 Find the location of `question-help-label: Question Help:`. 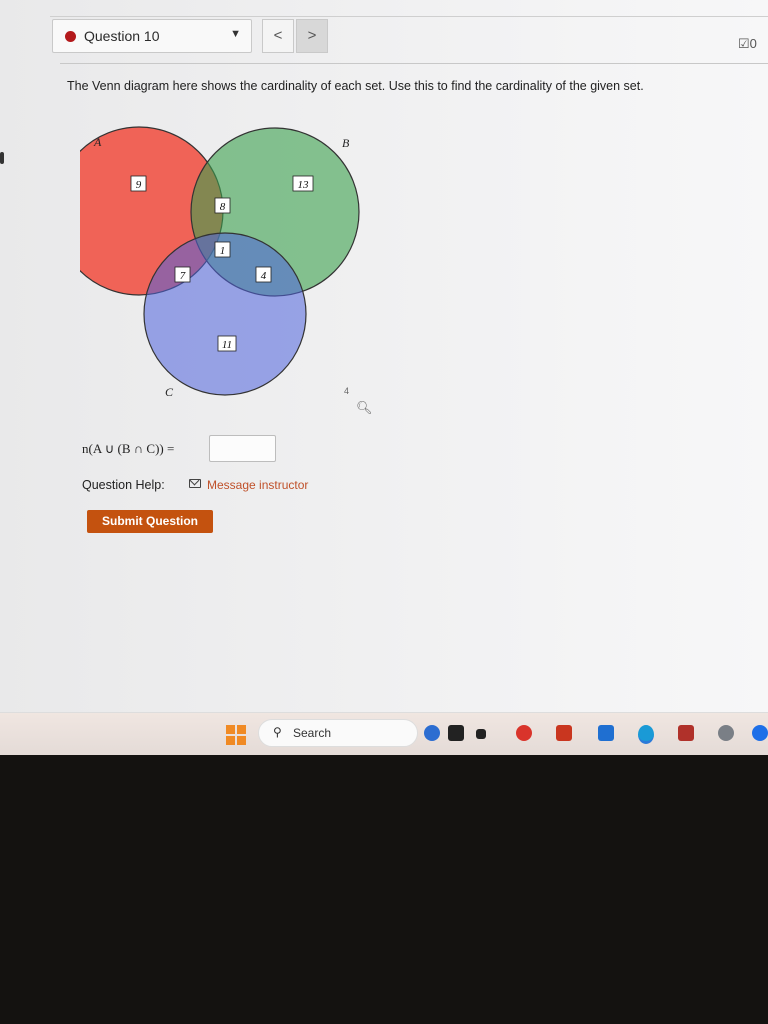

question-help-label: Question Help: is located at coordinates (123, 485).